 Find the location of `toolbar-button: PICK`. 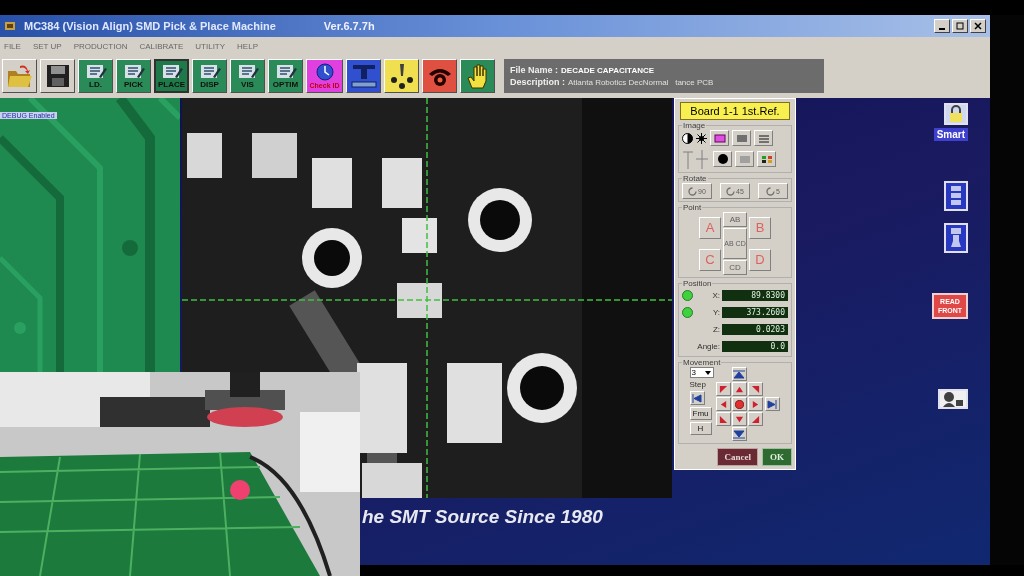

toolbar-button: PICK is located at coordinates (133, 76).